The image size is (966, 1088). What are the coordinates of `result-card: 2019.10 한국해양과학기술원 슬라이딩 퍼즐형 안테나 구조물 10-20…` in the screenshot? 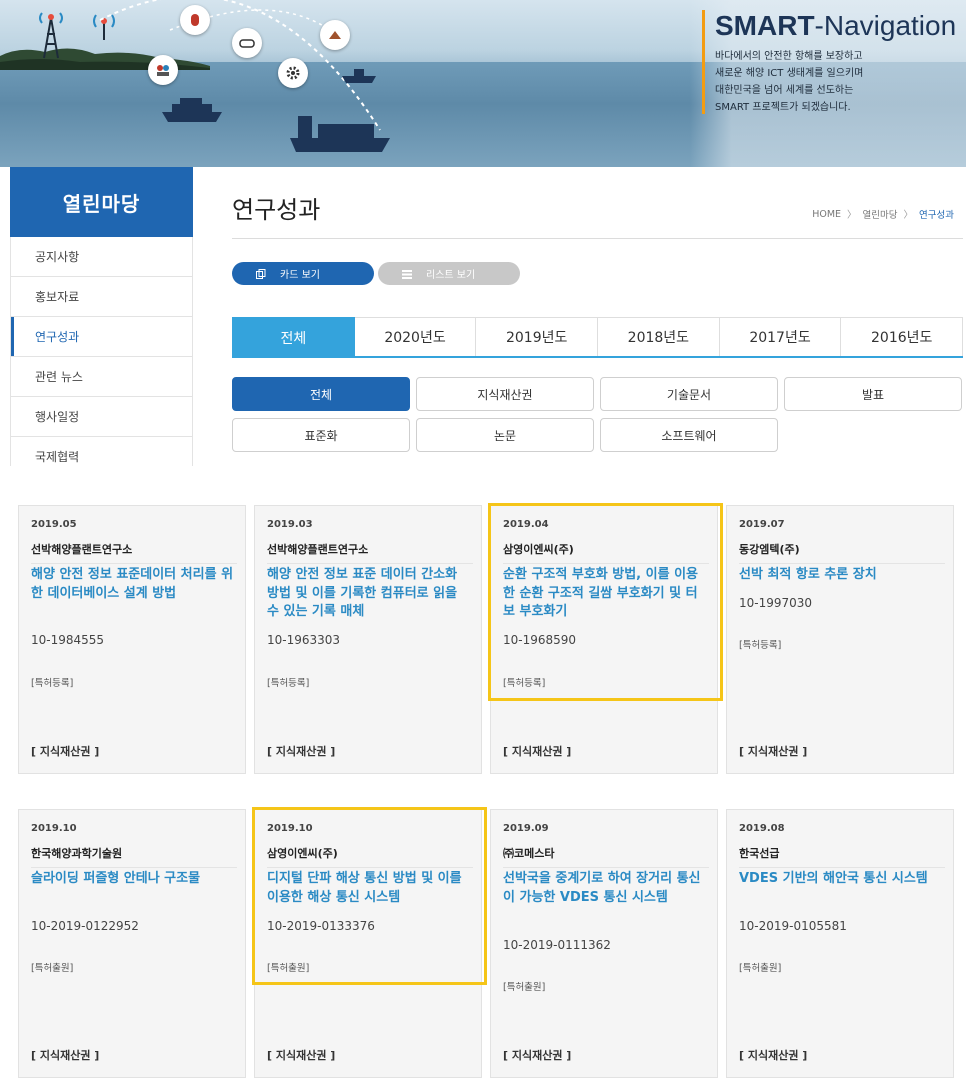 It's located at (132, 943).